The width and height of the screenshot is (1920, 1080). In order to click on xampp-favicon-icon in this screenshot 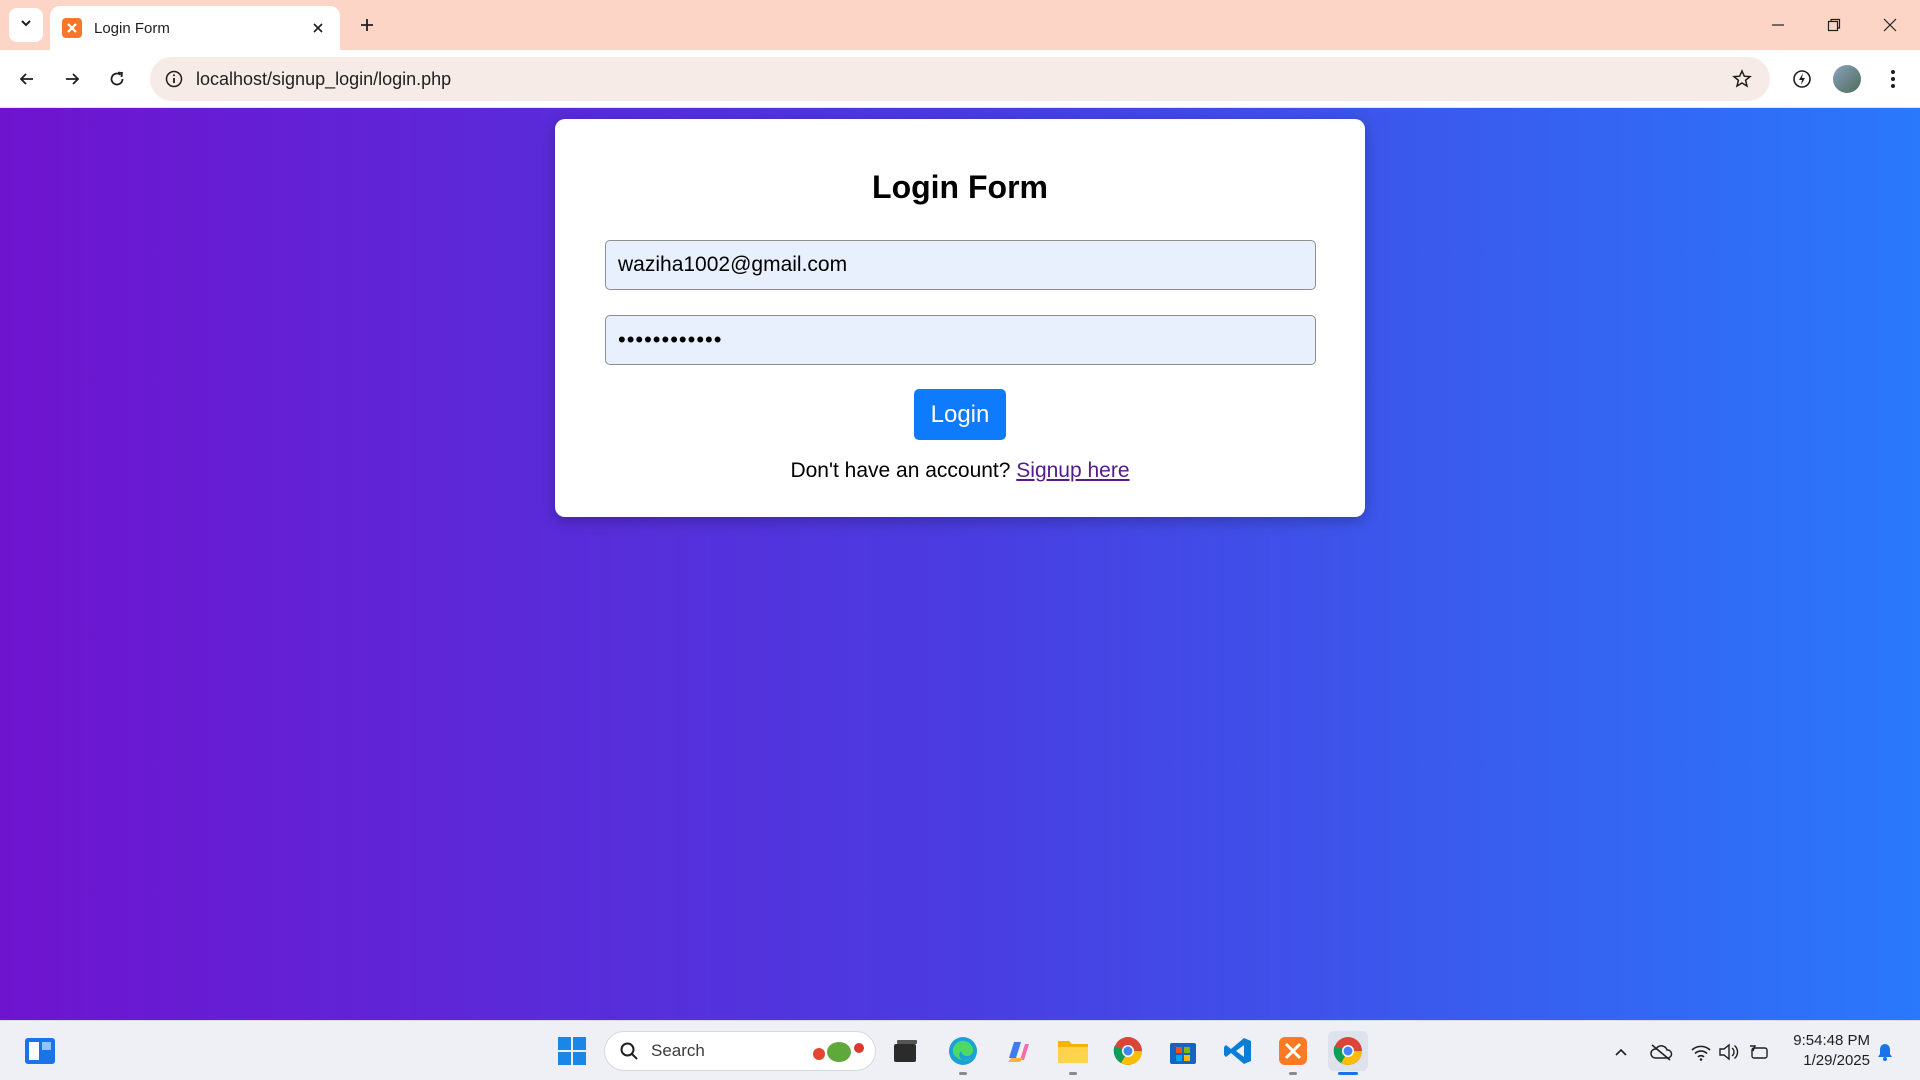, I will do `click(72, 28)`.